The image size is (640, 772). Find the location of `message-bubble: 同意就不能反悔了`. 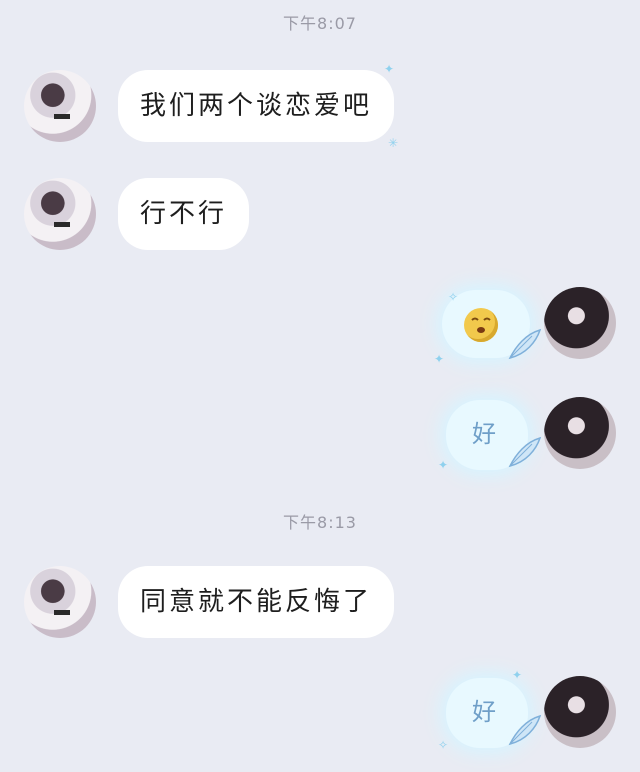

message-bubble: 同意就不能反悔了 is located at coordinates (256, 602).